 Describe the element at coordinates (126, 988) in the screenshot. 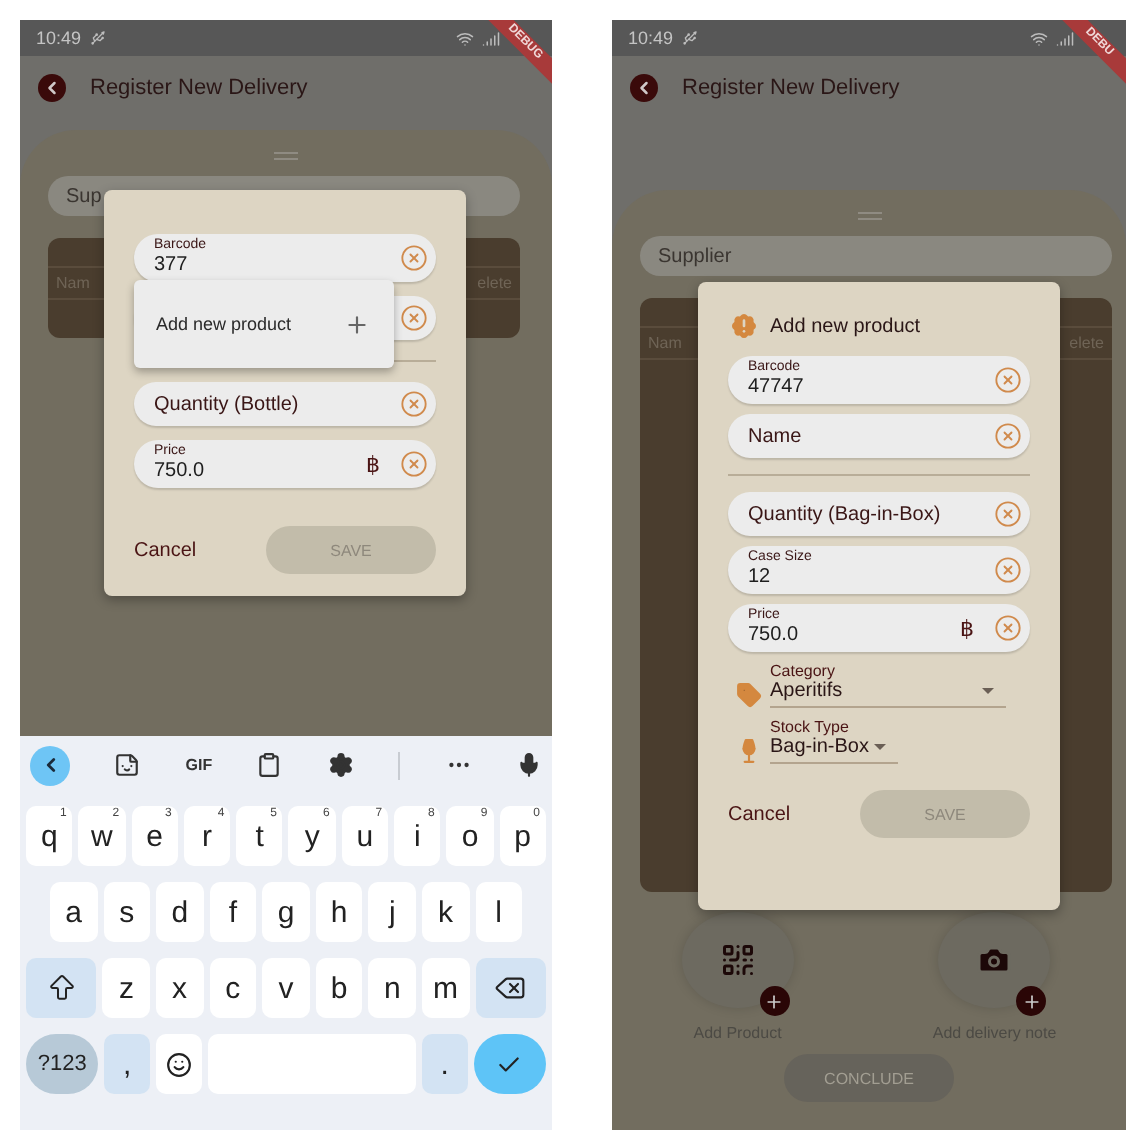

I see `keyboard-key: z` at that location.